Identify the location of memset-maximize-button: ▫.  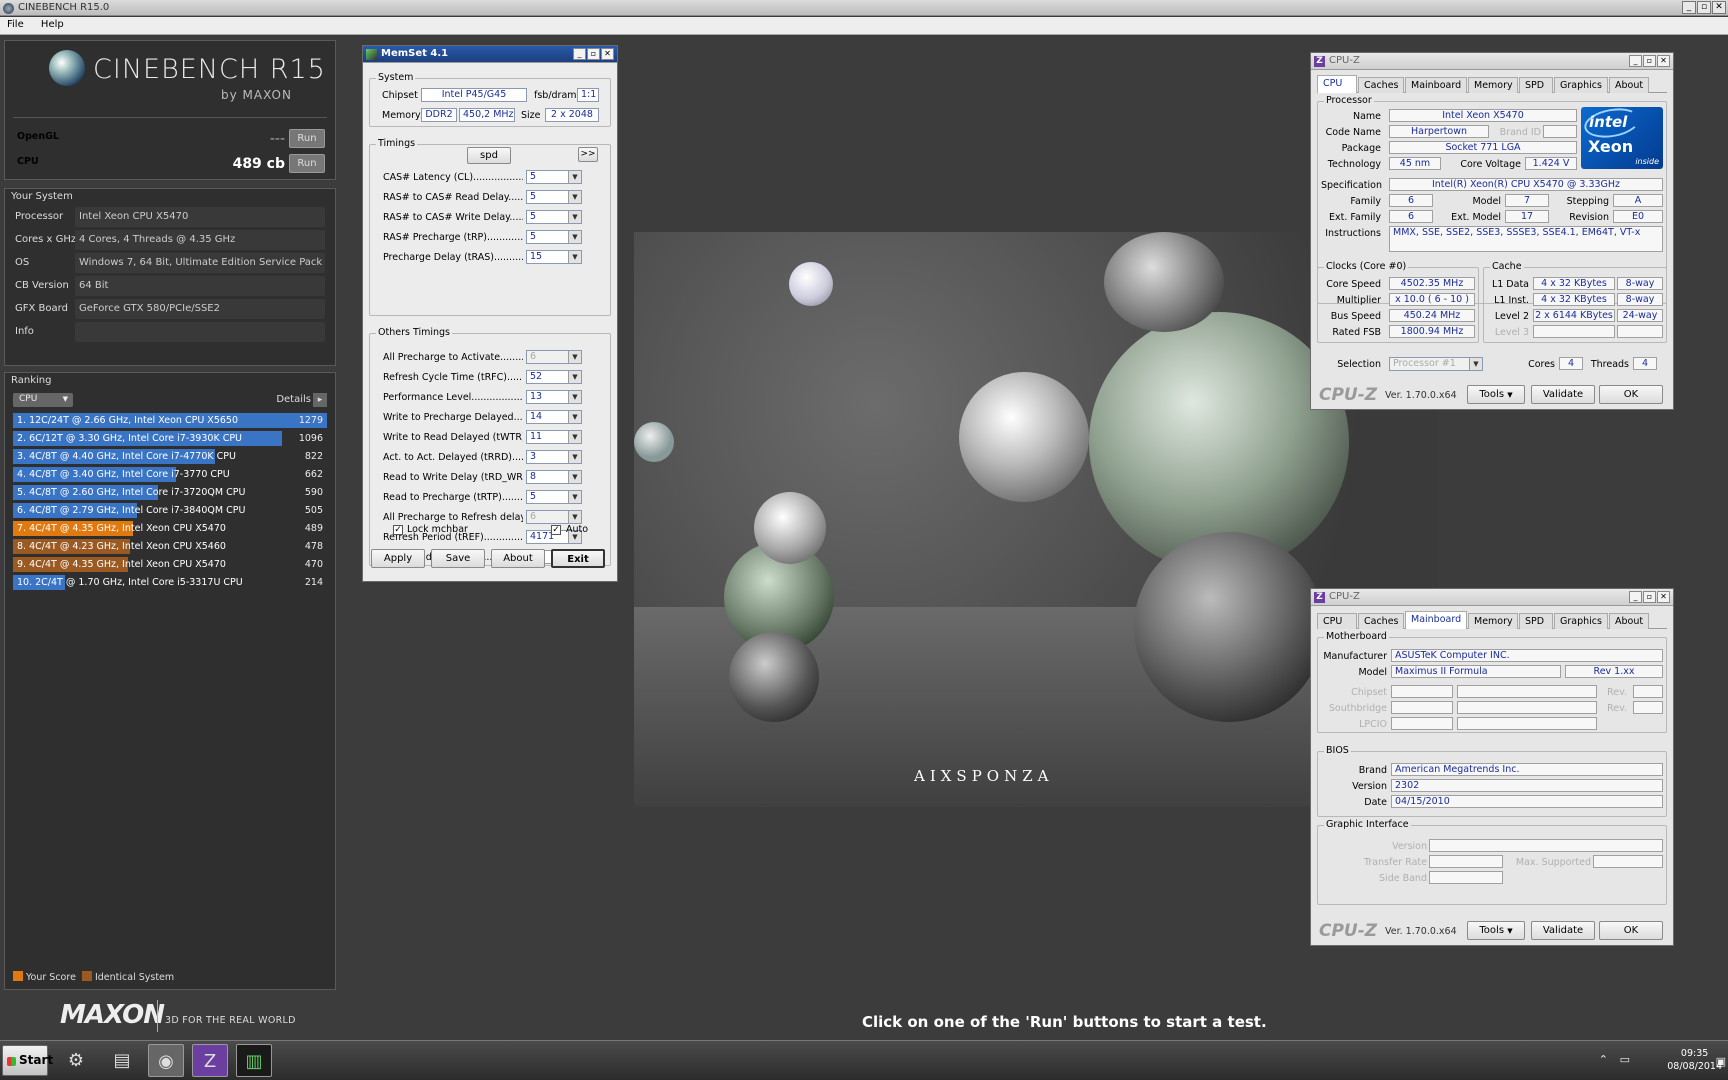
(593, 54).